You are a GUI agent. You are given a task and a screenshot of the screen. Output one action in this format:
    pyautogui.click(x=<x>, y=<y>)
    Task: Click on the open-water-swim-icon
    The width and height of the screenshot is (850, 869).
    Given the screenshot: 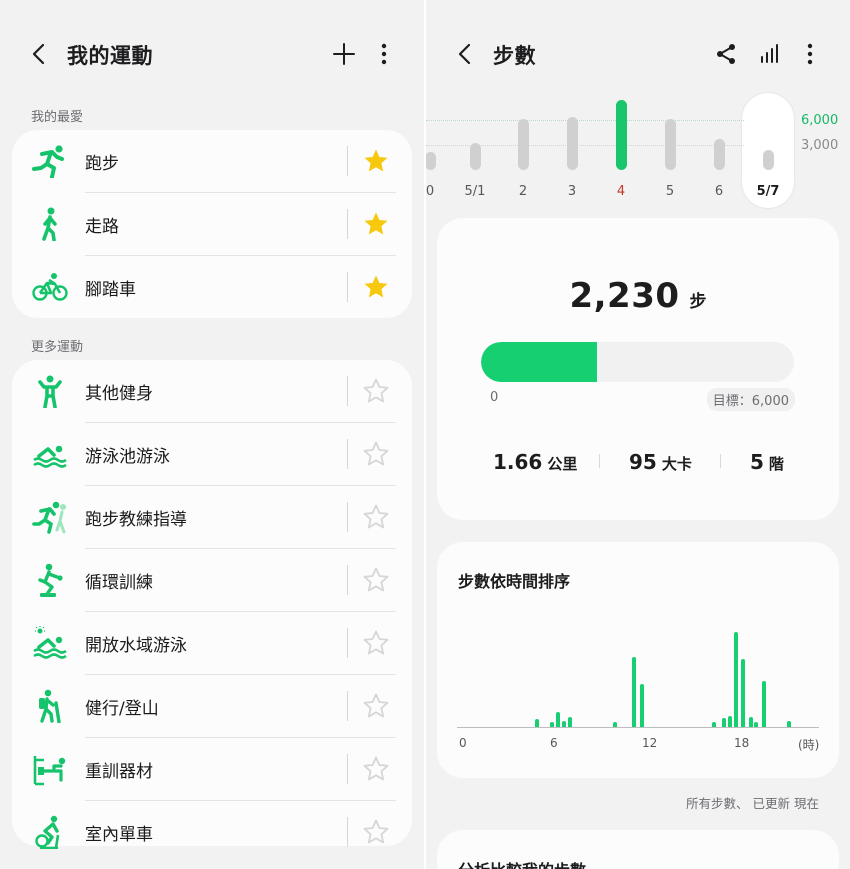 What is the action you would take?
    pyautogui.click(x=50, y=643)
    